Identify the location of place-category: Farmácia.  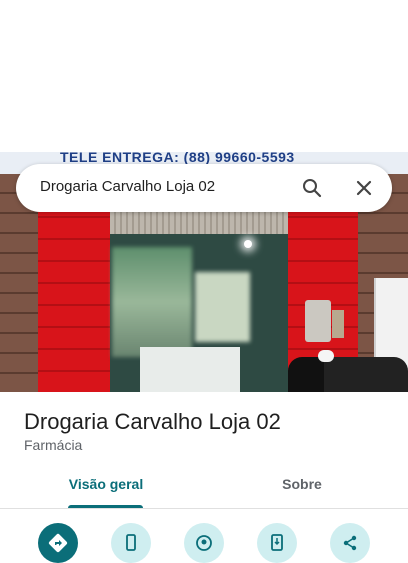
(53, 445).